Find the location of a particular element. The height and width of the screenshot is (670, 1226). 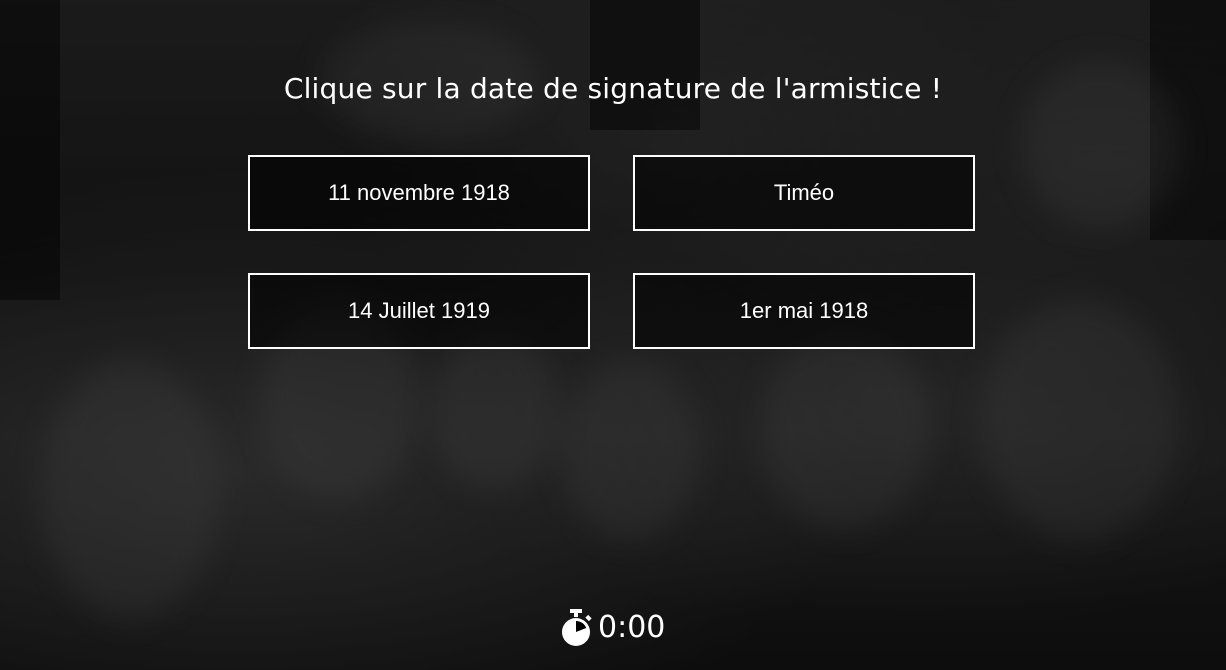

answer-button-1: 11 novembre 1918 is located at coordinates (419, 193).